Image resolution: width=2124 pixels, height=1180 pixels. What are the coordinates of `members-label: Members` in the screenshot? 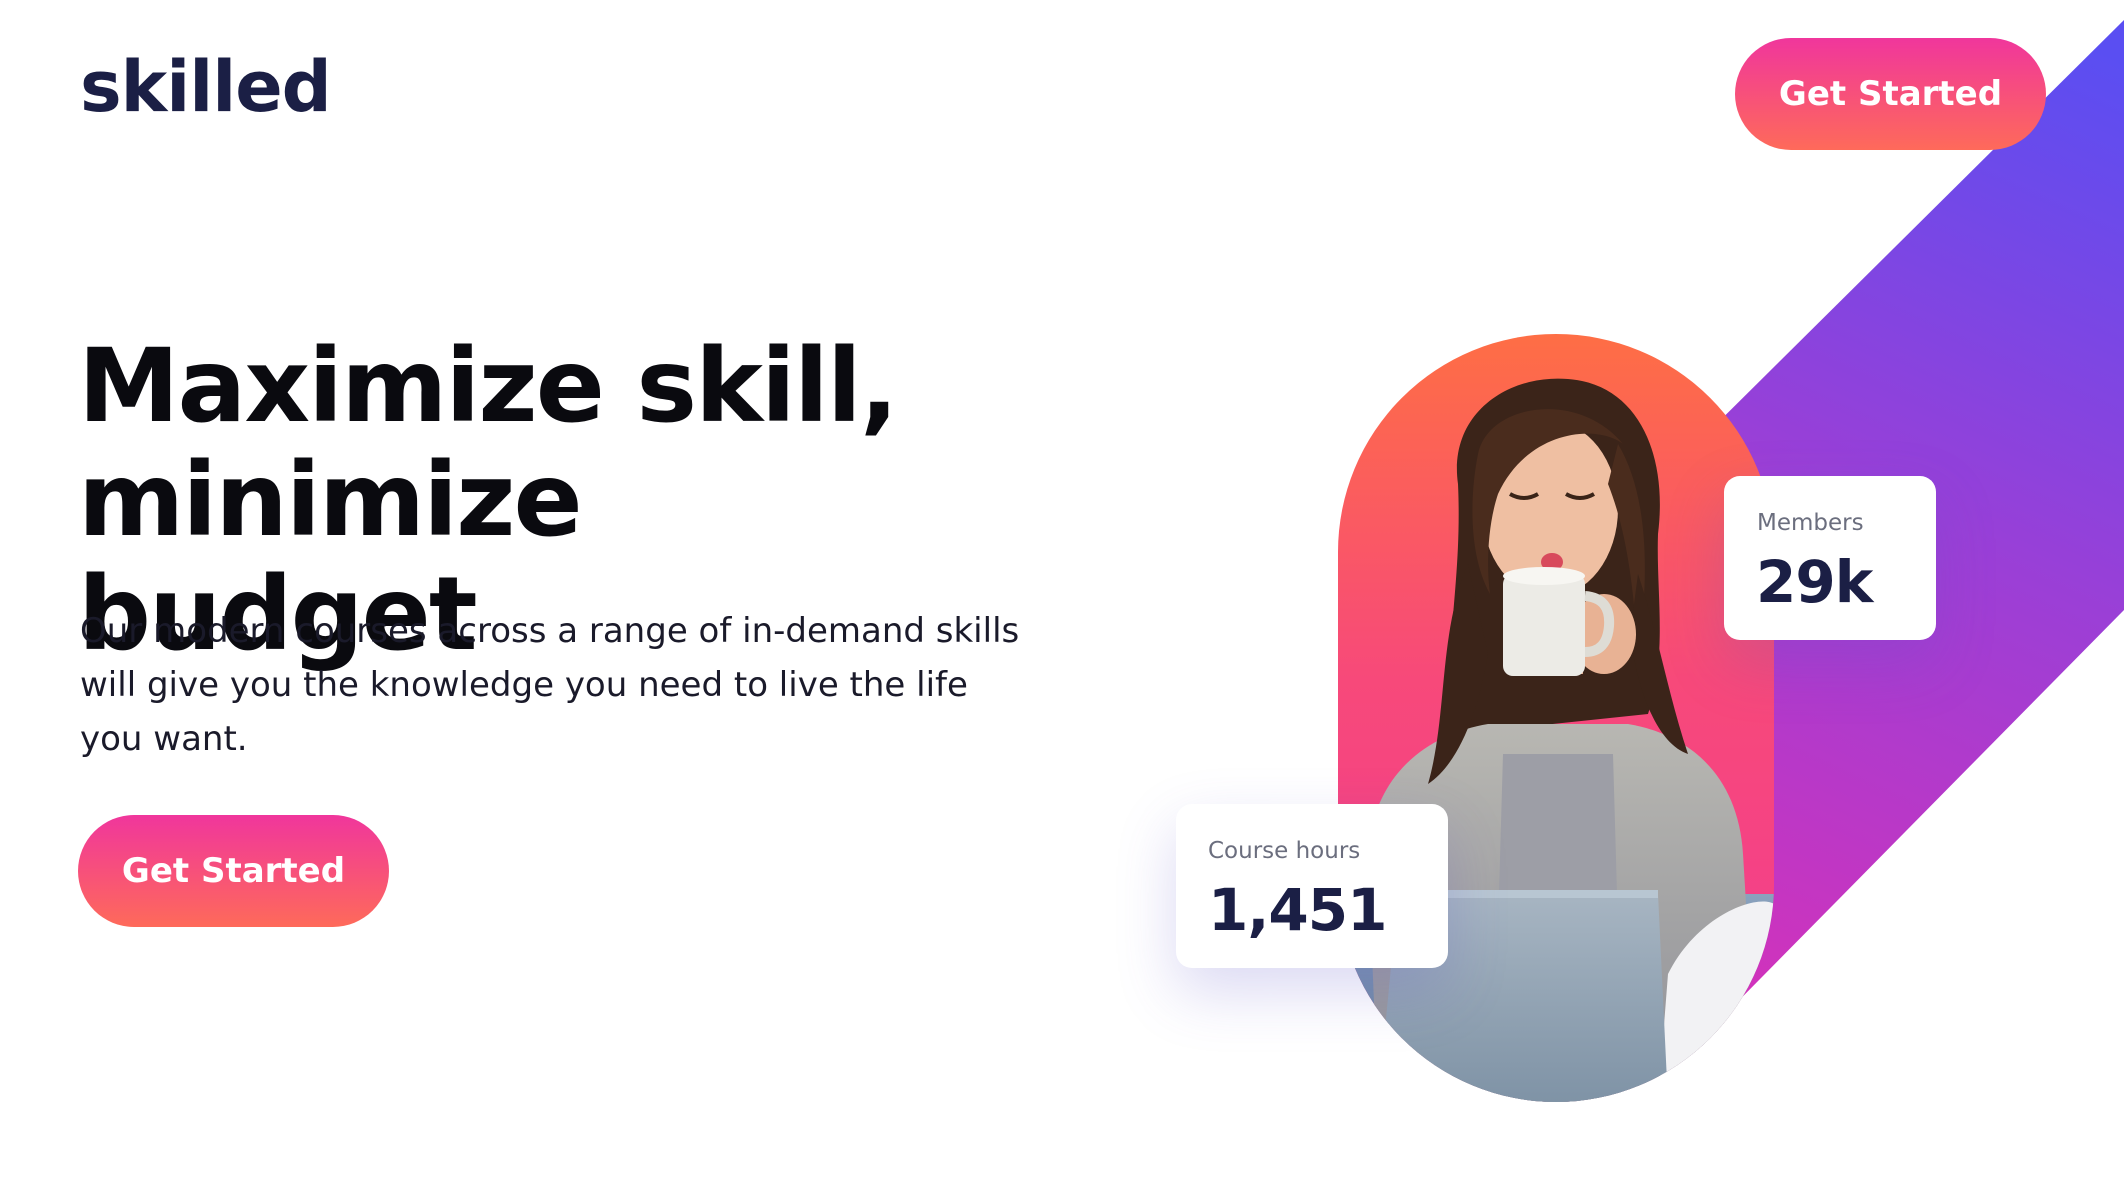 It's located at (1810, 523).